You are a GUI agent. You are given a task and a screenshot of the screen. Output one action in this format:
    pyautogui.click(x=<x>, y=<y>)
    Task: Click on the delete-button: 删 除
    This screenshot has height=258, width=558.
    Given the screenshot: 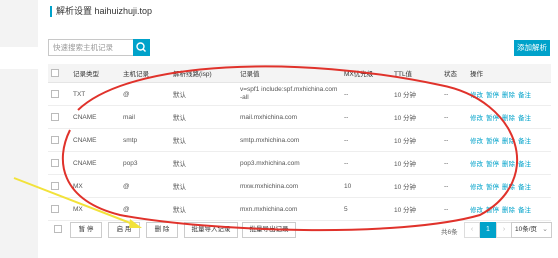 What is the action you would take?
    pyautogui.click(x=162, y=230)
    